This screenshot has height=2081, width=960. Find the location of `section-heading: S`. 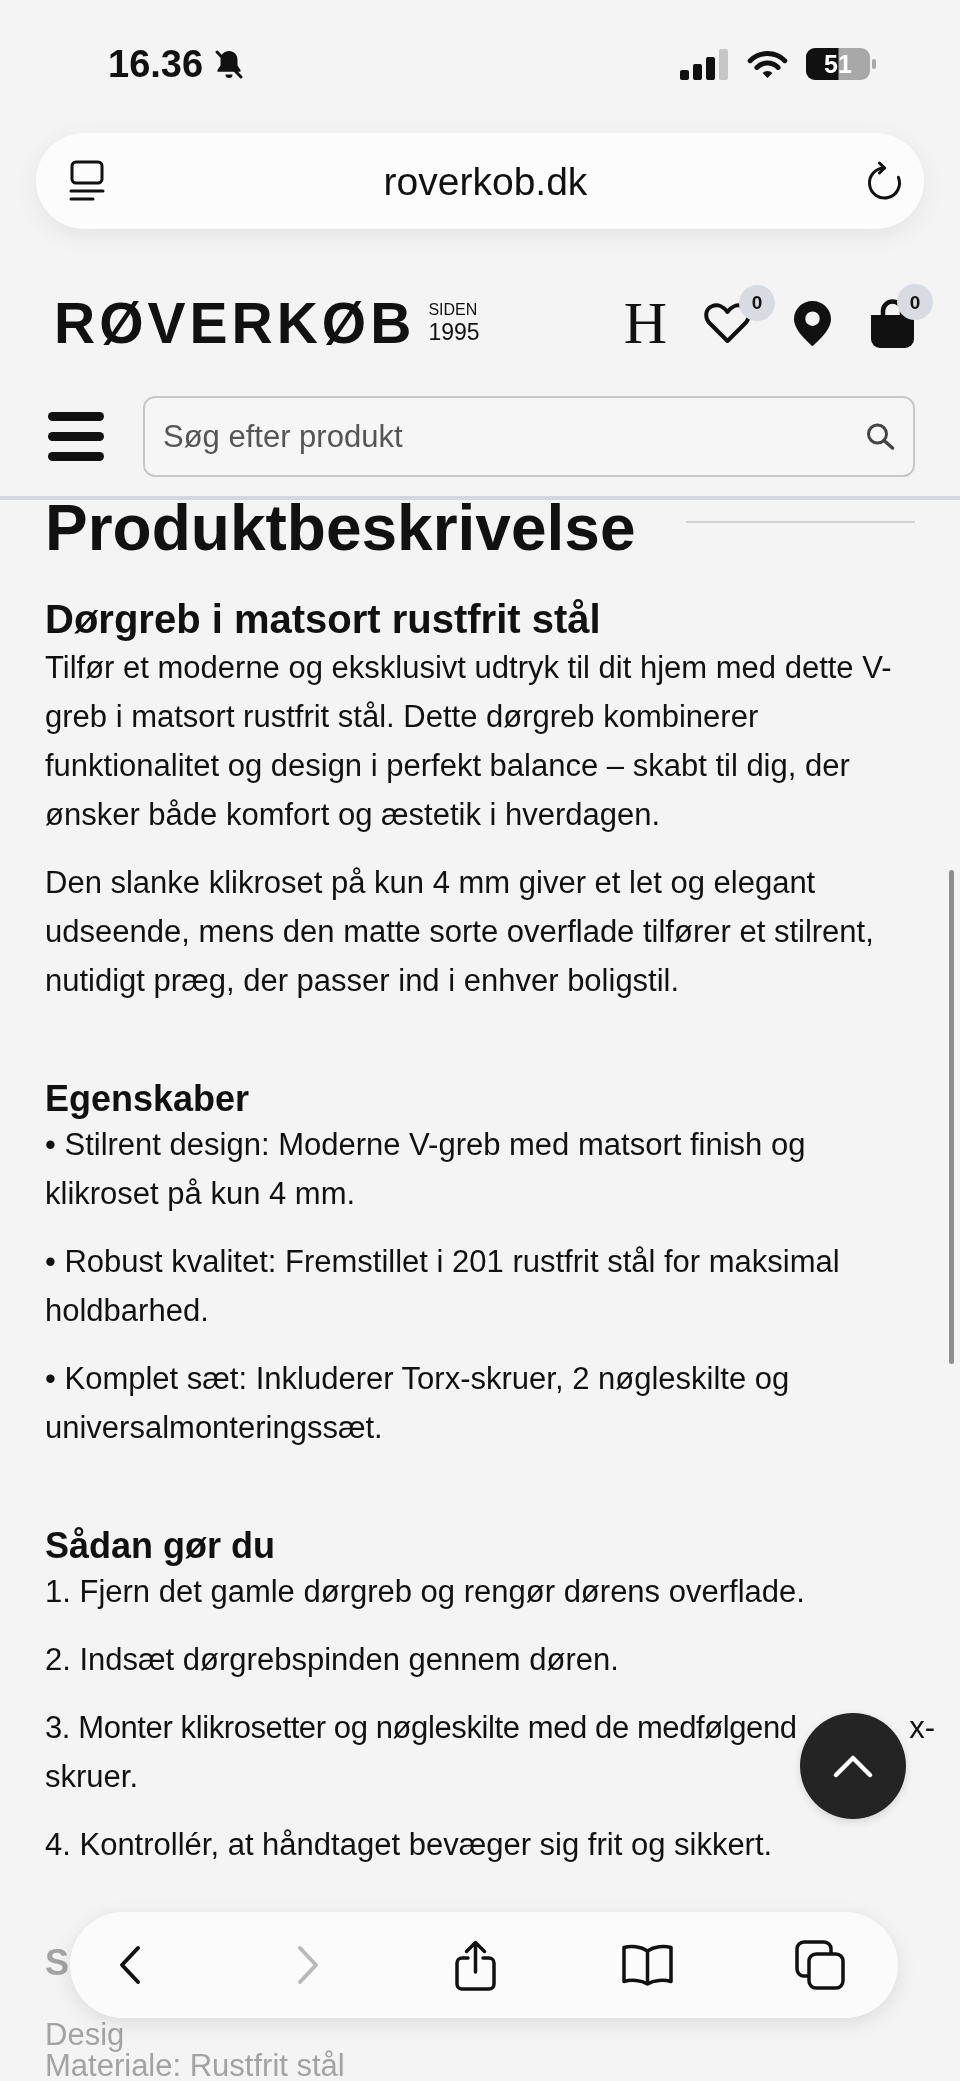

section-heading: S is located at coordinates (57, 1962).